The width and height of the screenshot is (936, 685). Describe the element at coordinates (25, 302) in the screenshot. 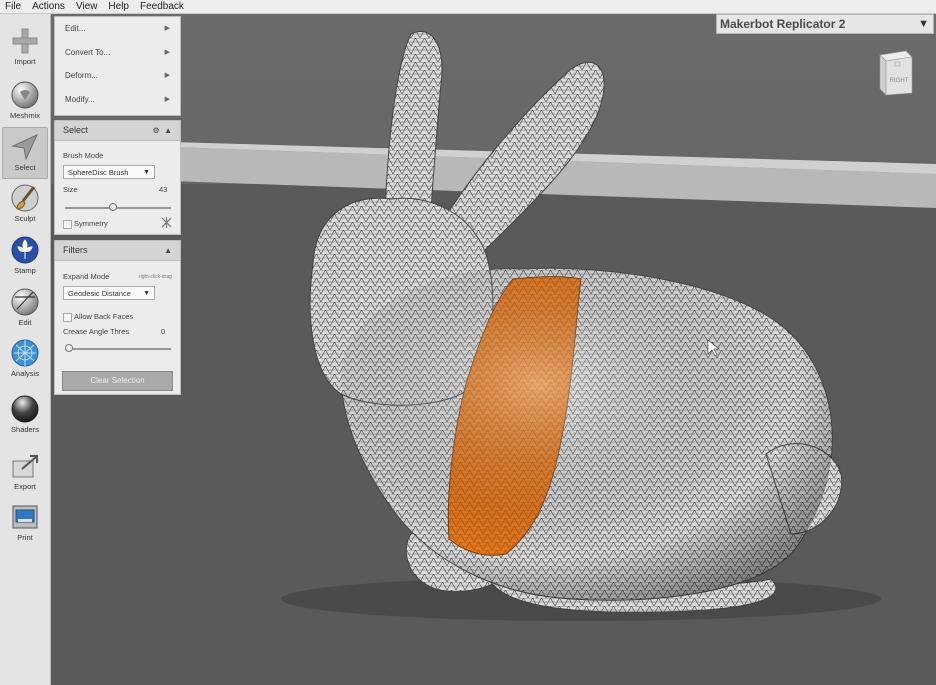

I see `edit-sphere-icon` at that location.